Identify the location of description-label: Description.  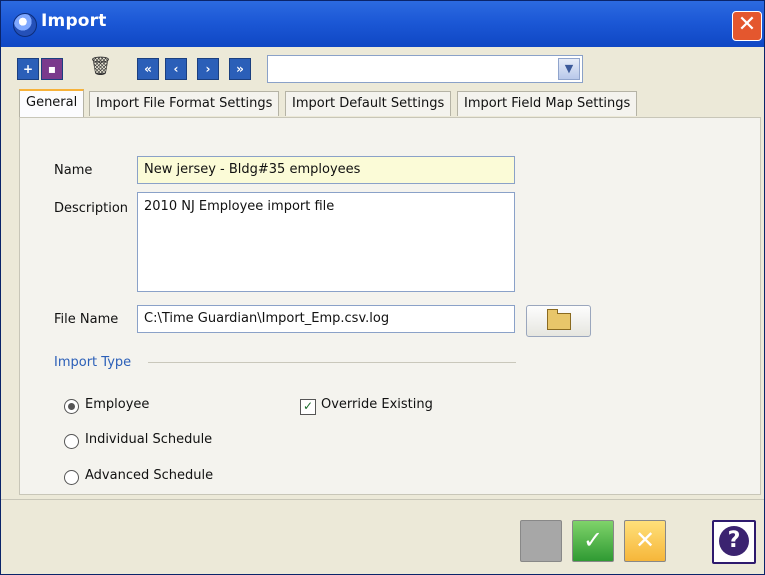
(91, 208).